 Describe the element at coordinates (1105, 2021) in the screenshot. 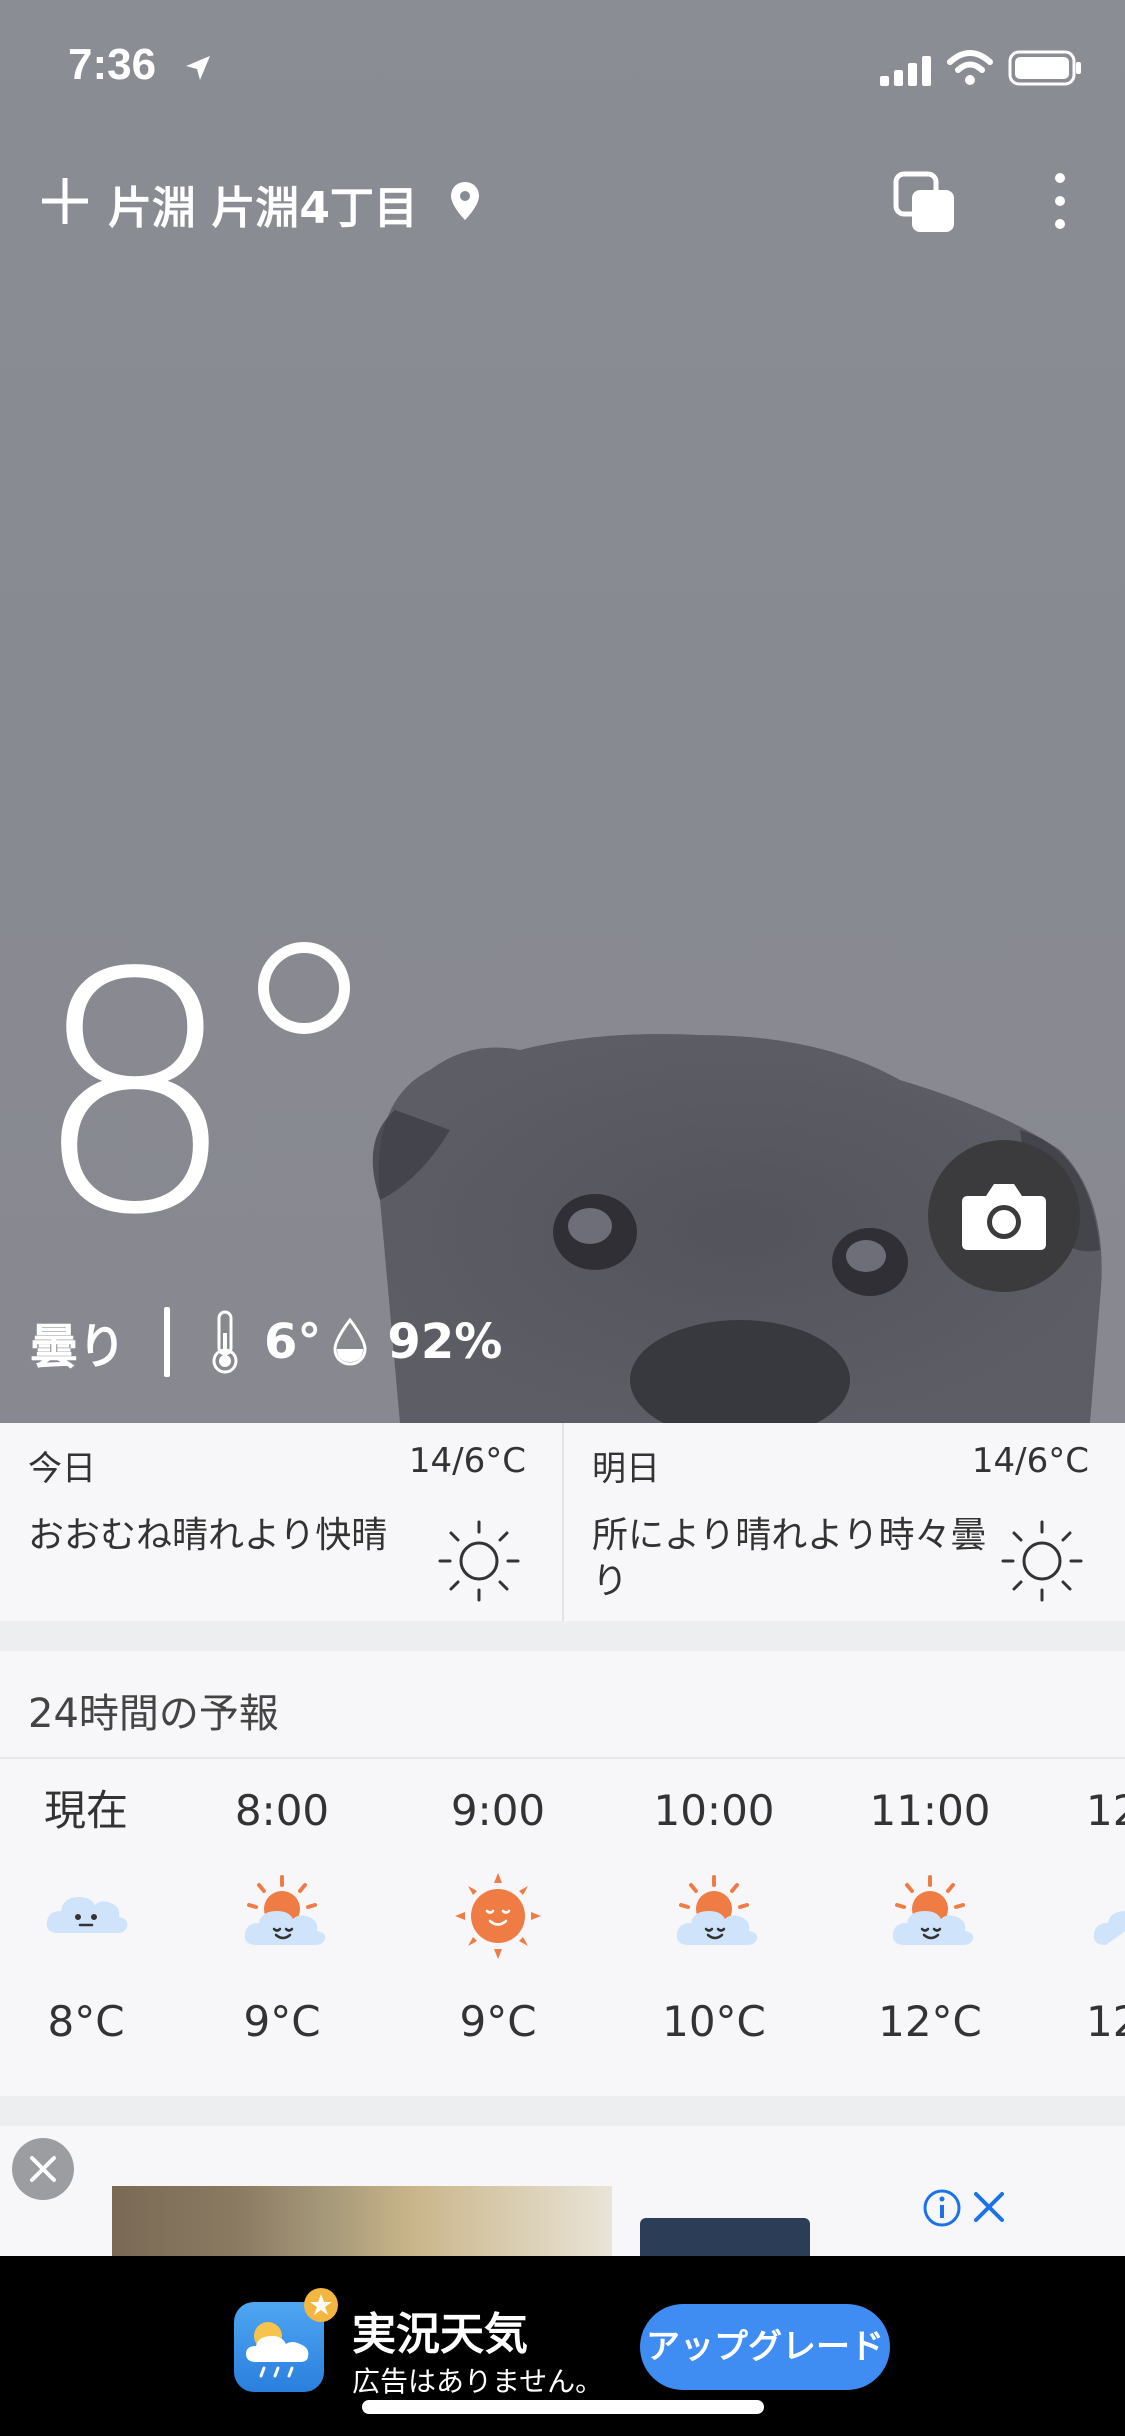

I see `hour-temp: 12` at that location.